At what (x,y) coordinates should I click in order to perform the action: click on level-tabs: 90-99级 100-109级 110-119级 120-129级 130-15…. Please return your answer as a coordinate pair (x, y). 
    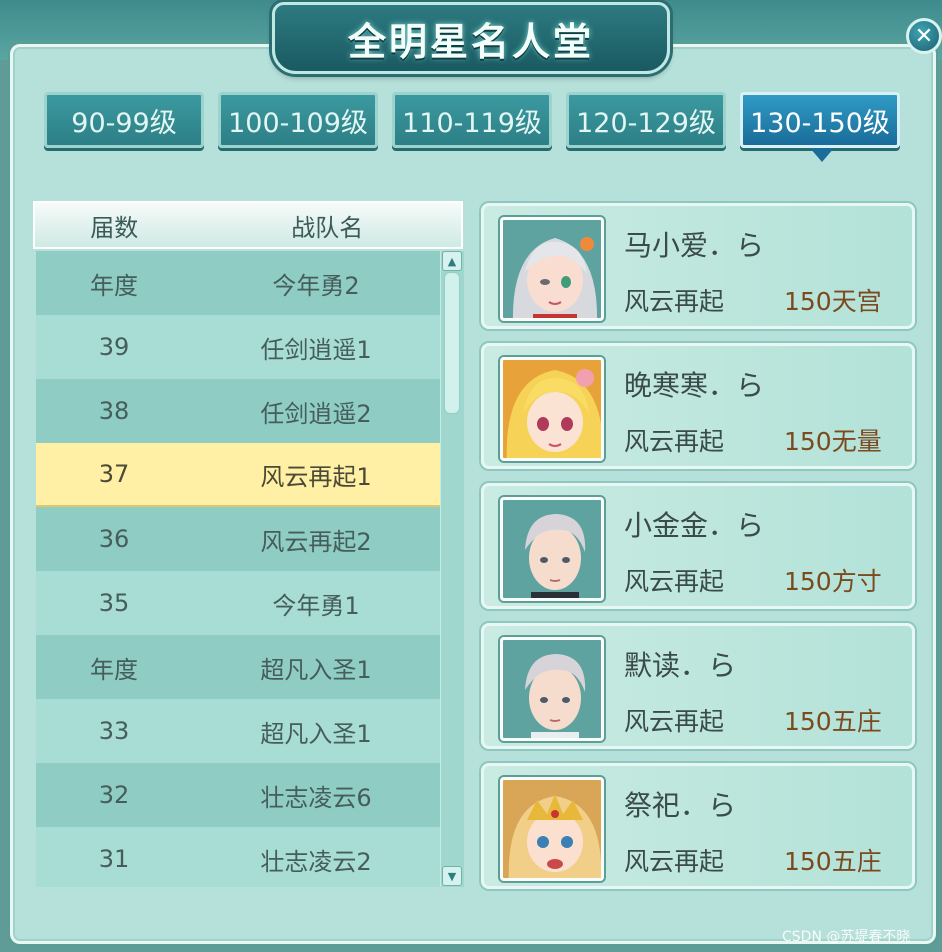
    Looking at the image, I should click on (474, 122).